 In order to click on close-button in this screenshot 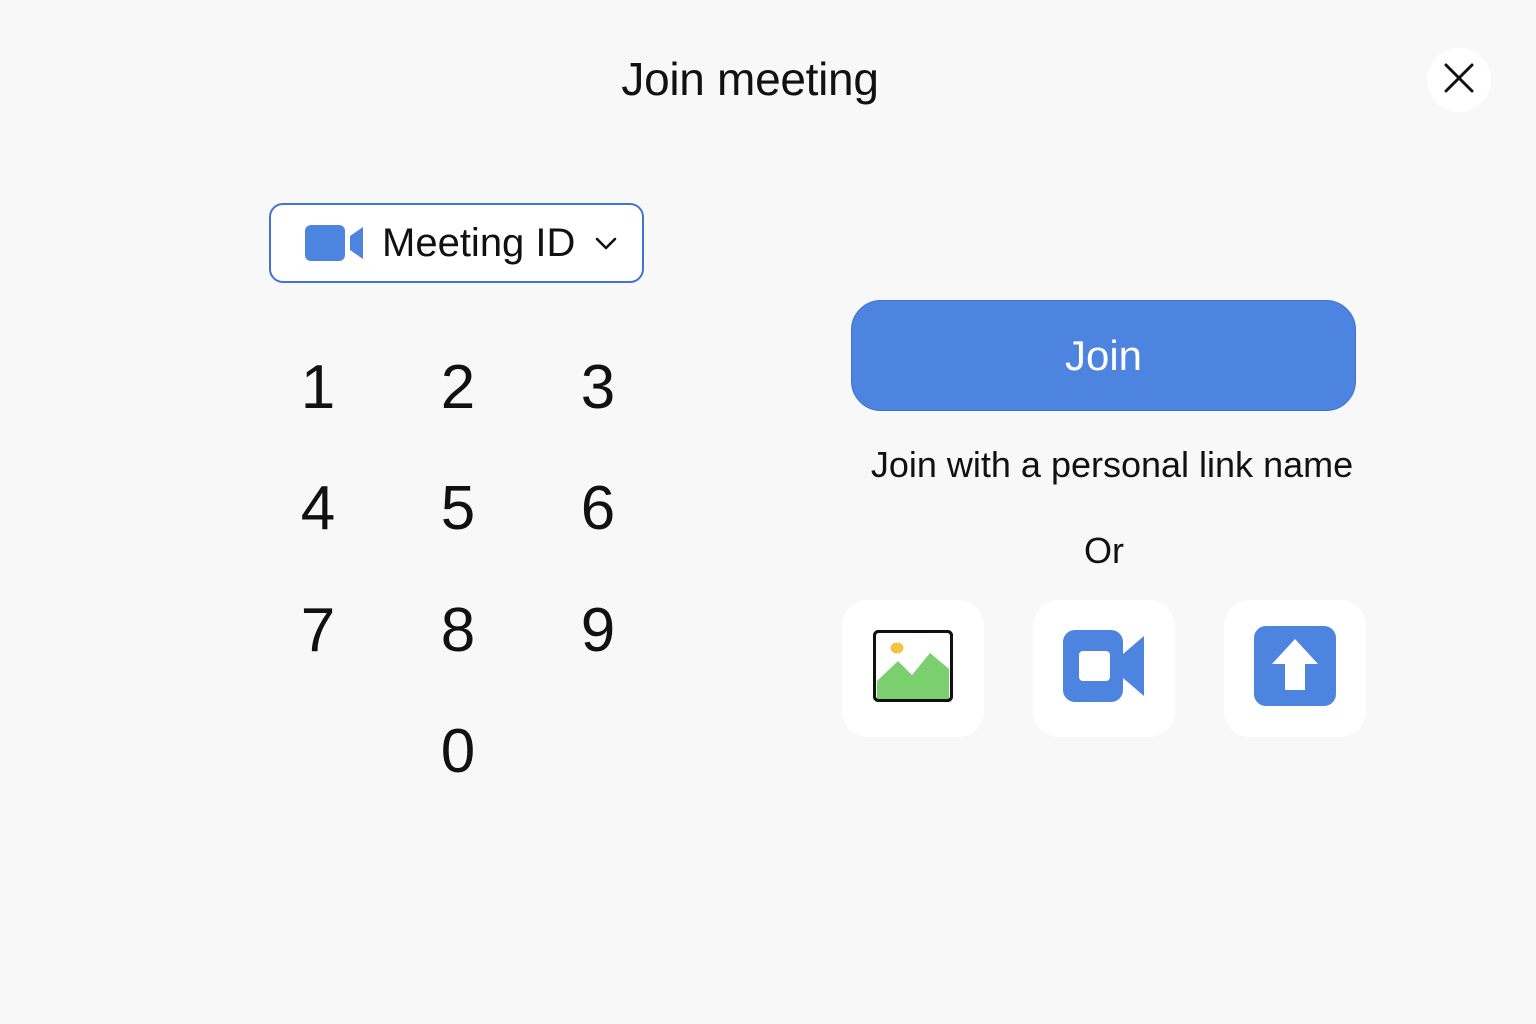, I will do `click(1459, 80)`.